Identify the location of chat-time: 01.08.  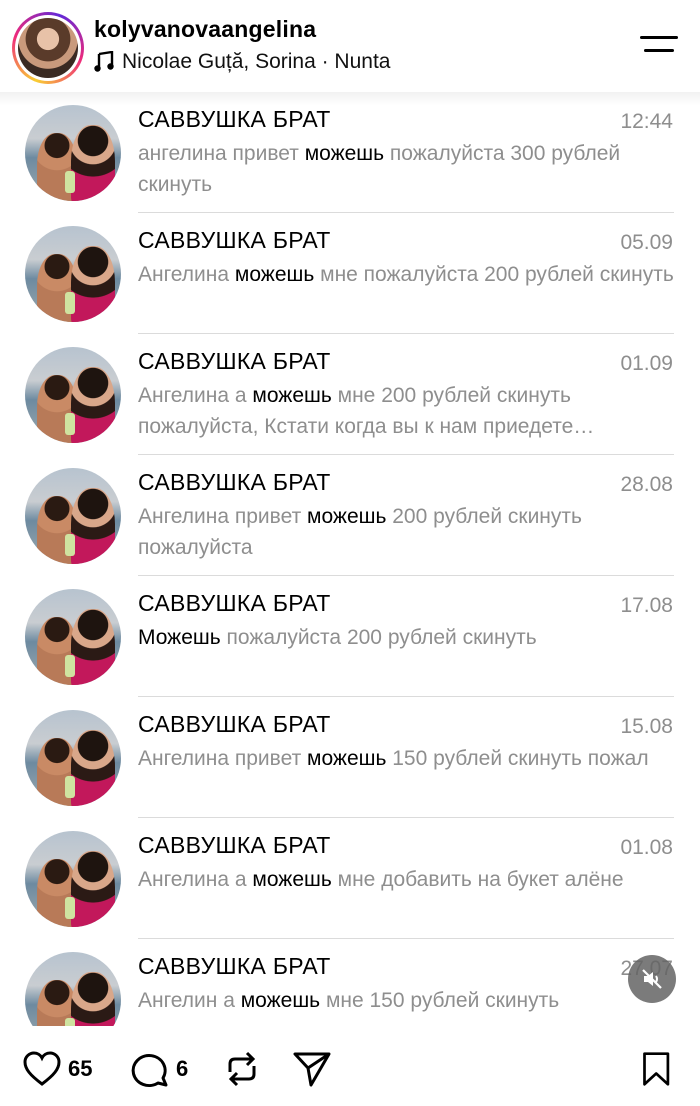
(646, 847).